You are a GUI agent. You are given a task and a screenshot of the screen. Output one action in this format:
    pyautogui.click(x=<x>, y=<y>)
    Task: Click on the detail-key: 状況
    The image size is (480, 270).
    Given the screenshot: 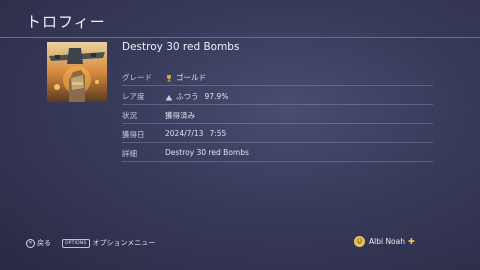 What is the action you would take?
    pyautogui.click(x=129, y=115)
    